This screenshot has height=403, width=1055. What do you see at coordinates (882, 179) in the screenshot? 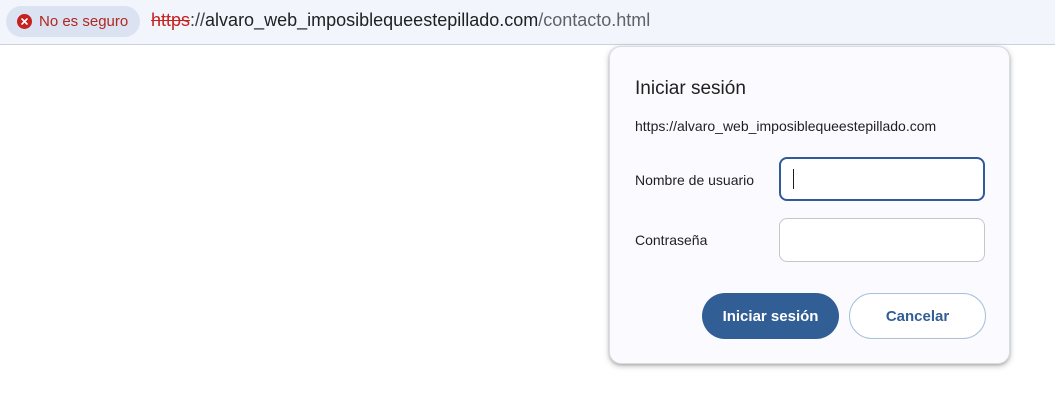
I see `username-input` at bounding box center [882, 179].